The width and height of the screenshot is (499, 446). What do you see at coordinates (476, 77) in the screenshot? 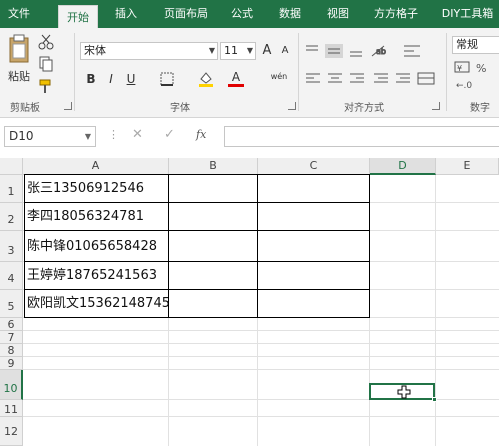
I see `number-format-icons: ¥ % ←.0` at bounding box center [476, 77].